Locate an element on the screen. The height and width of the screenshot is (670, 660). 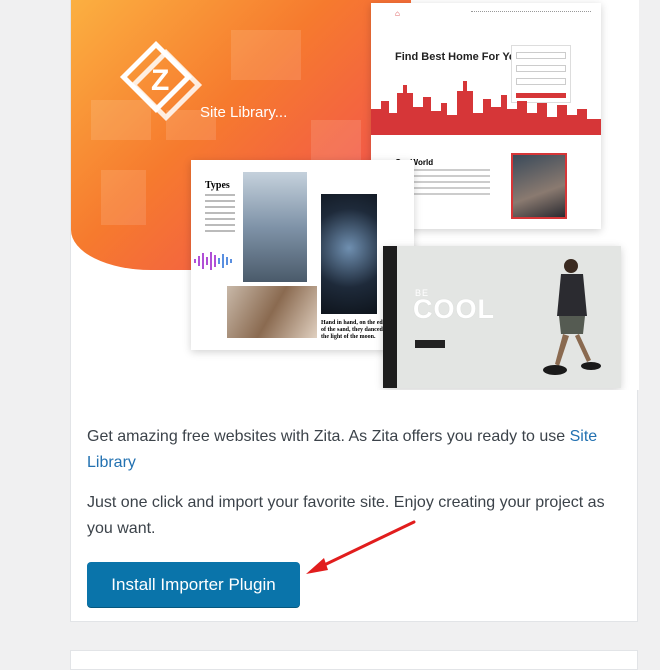
audio-wave-icon is located at coordinates (213, 261).